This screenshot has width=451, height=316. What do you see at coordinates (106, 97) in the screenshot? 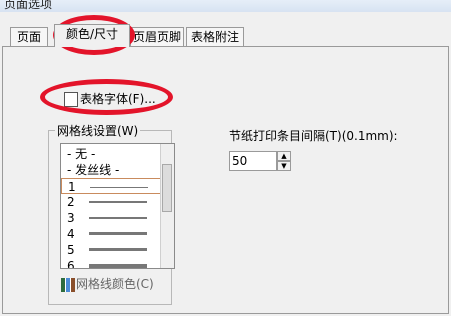
I see `highlight-ellipse-font-button` at bounding box center [106, 97].